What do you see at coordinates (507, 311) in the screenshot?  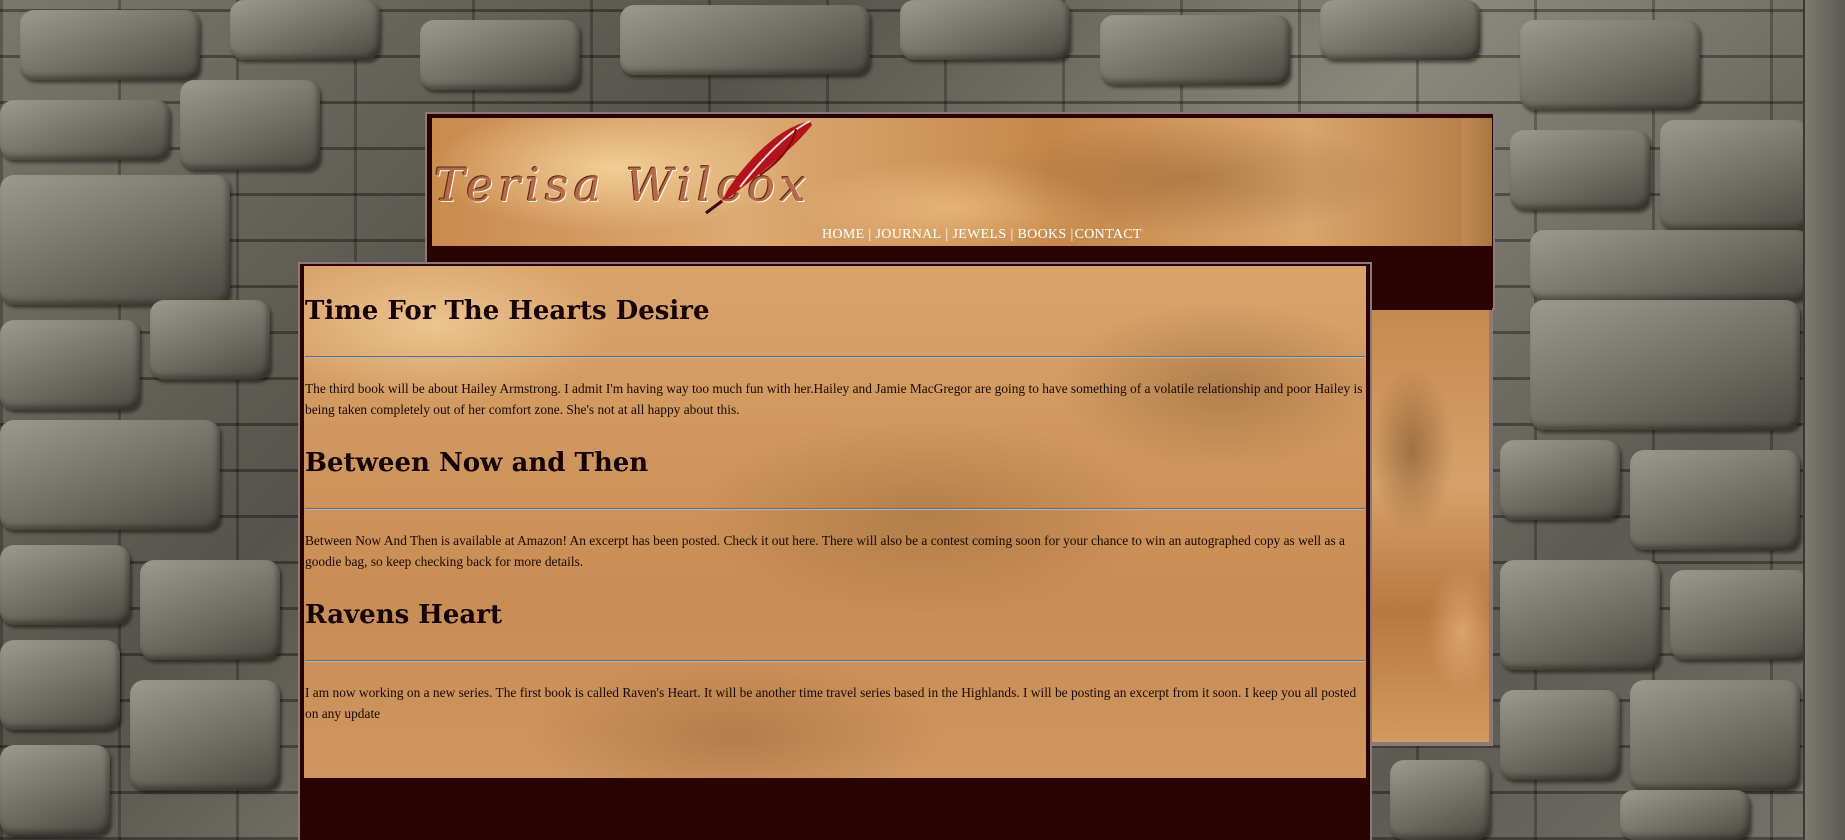 I see `post-title: Time For The Hearts Desire` at bounding box center [507, 311].